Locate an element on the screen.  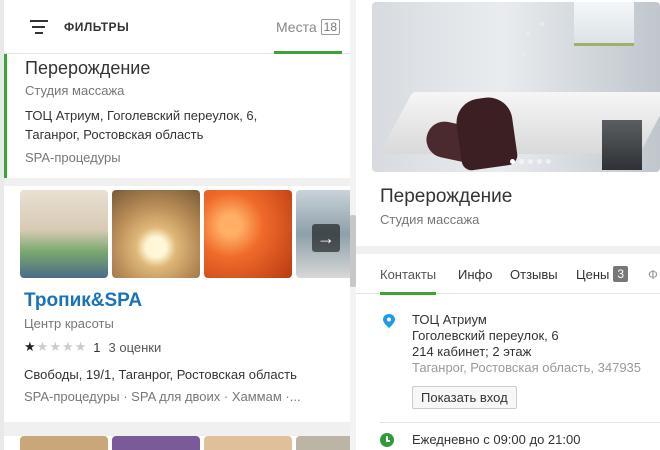
tab-info-label: Инфо is located at coordinates (475, 274).